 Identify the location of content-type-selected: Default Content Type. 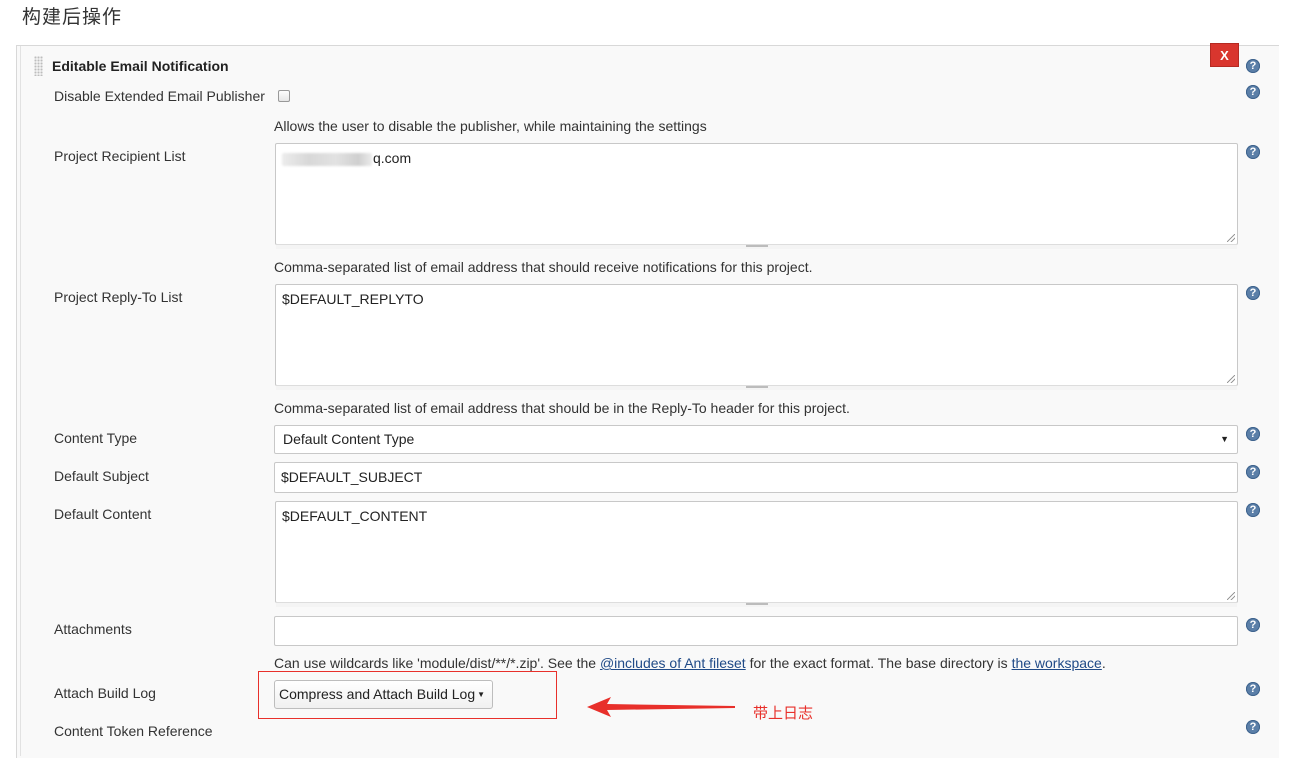
(349, 439).